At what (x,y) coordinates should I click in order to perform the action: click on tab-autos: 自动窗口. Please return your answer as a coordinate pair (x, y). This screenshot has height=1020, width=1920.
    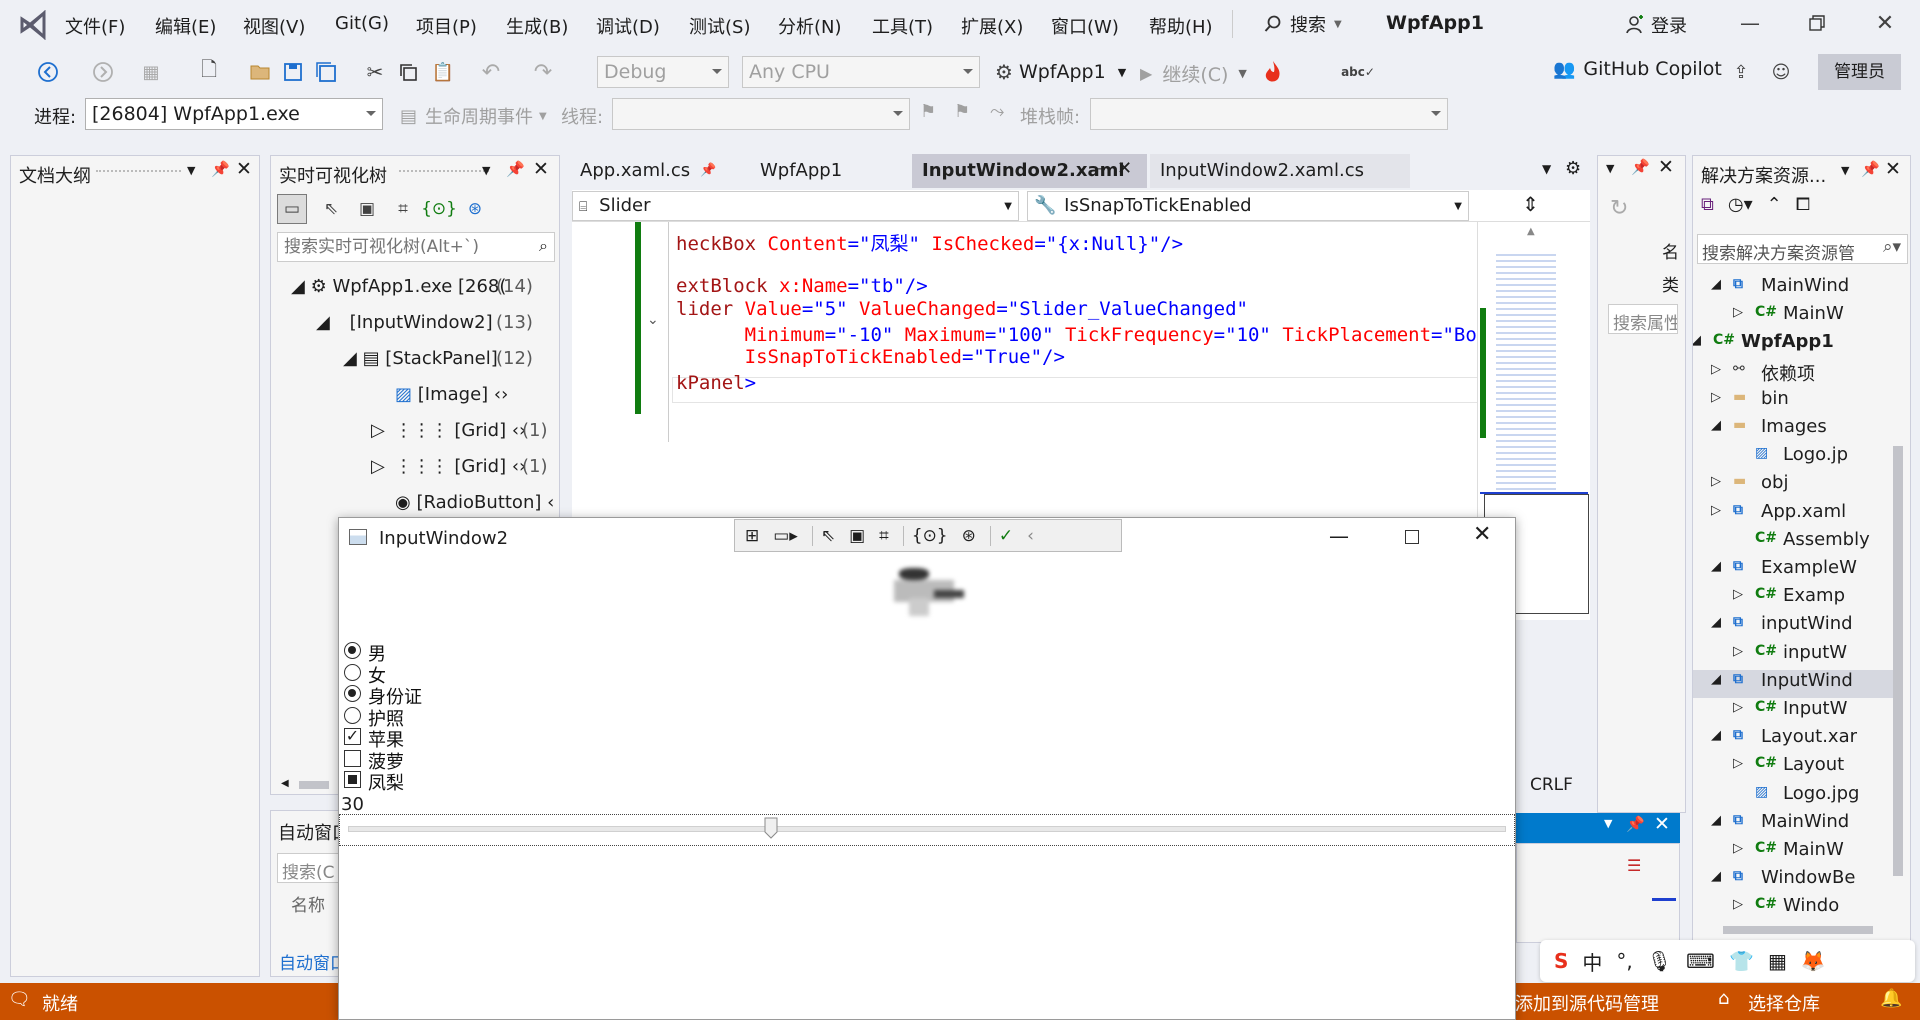
    Looking at the image, I should click on (313, 961).